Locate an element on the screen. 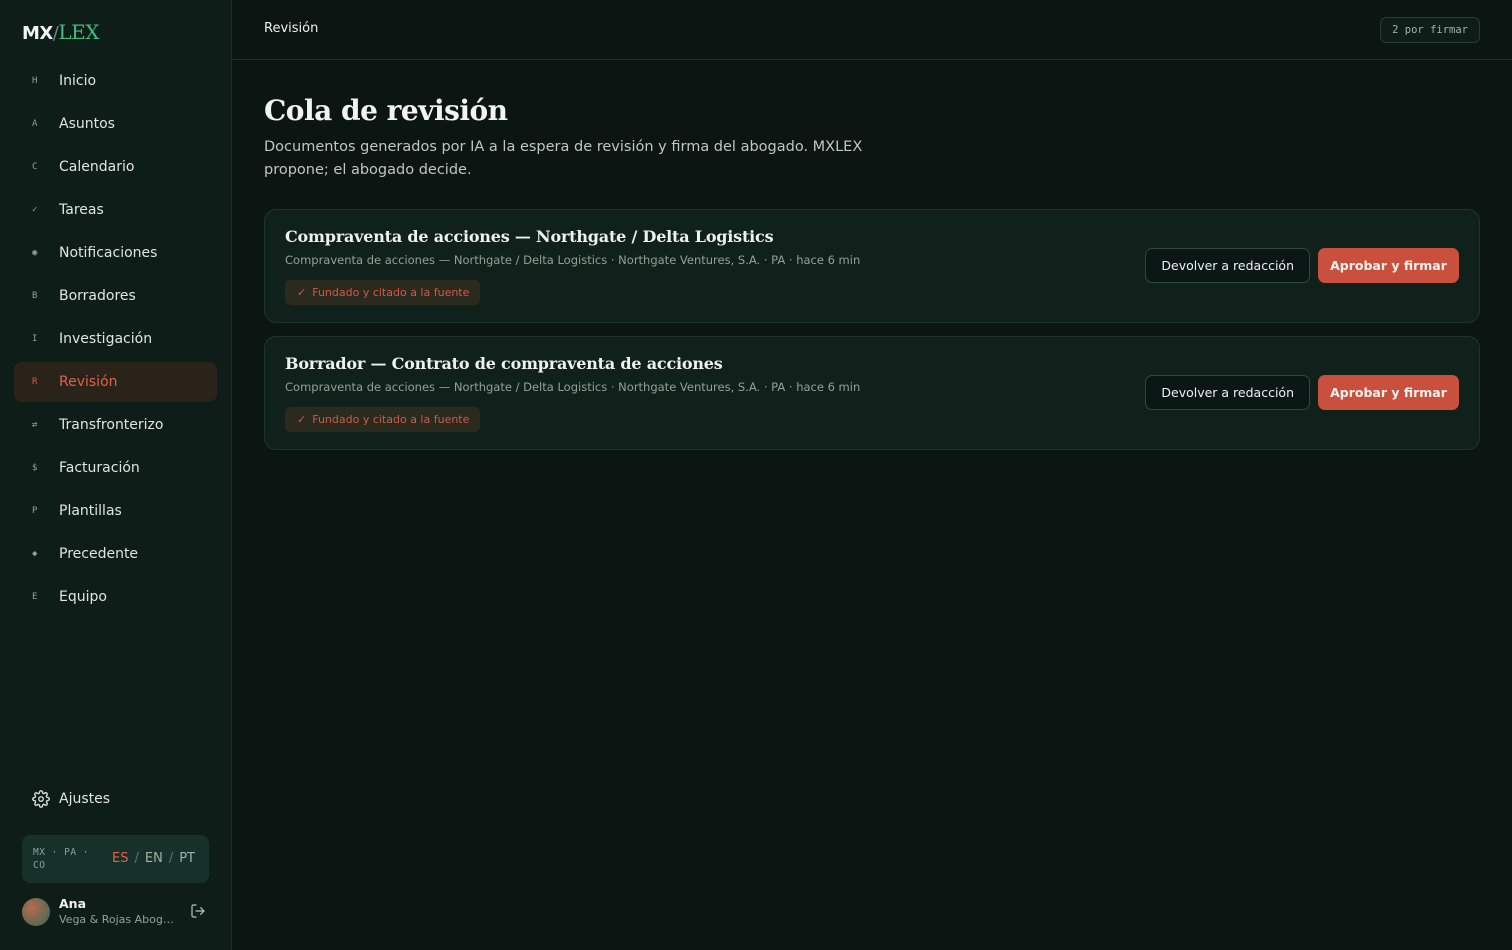 The width and height of the screenshot is (1512, 950). sidebar-item-key: I is located at coordinates (35, 339).